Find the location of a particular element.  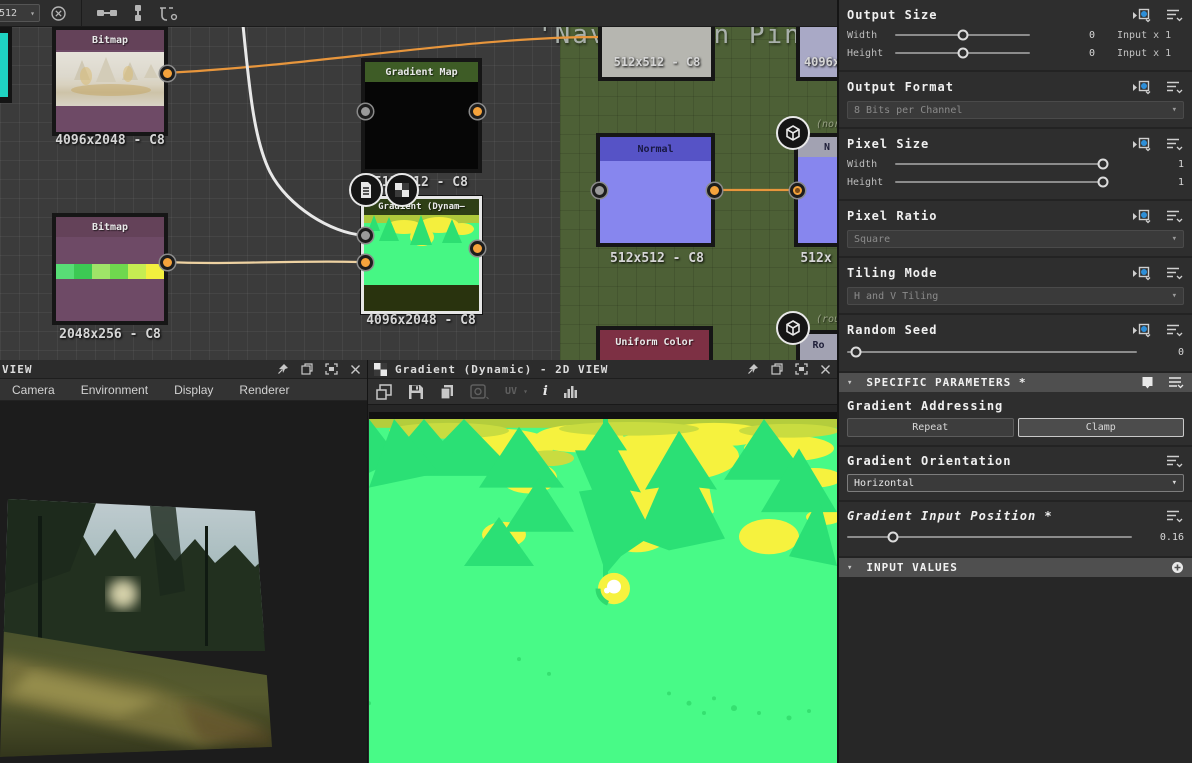

graph-size-dropdown: 512 ▾ is located at coordinates (20, 13).